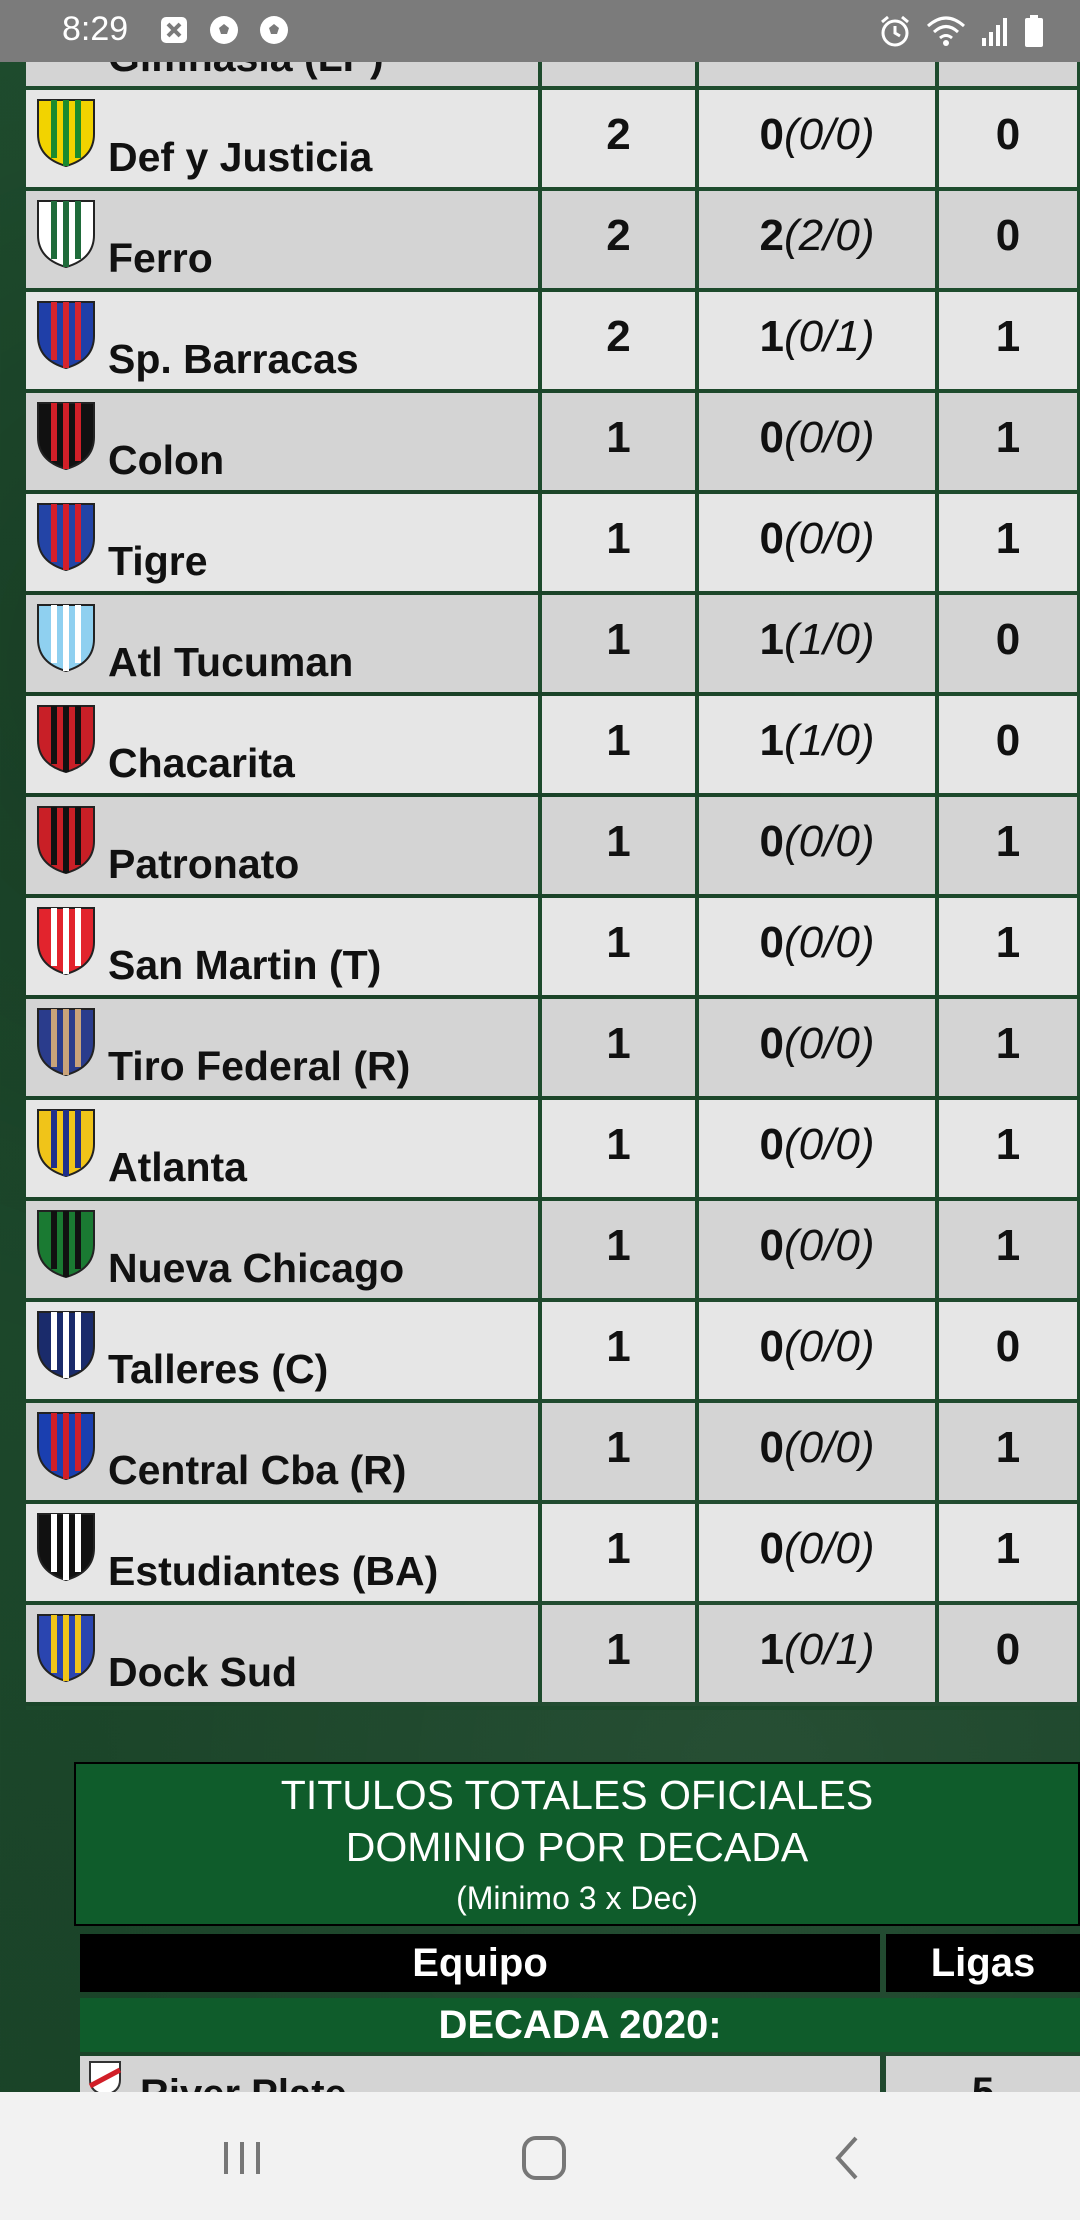 The image size is (1080, 2220). I want to click on team-cell: San Martin (T), so click(284, 946).